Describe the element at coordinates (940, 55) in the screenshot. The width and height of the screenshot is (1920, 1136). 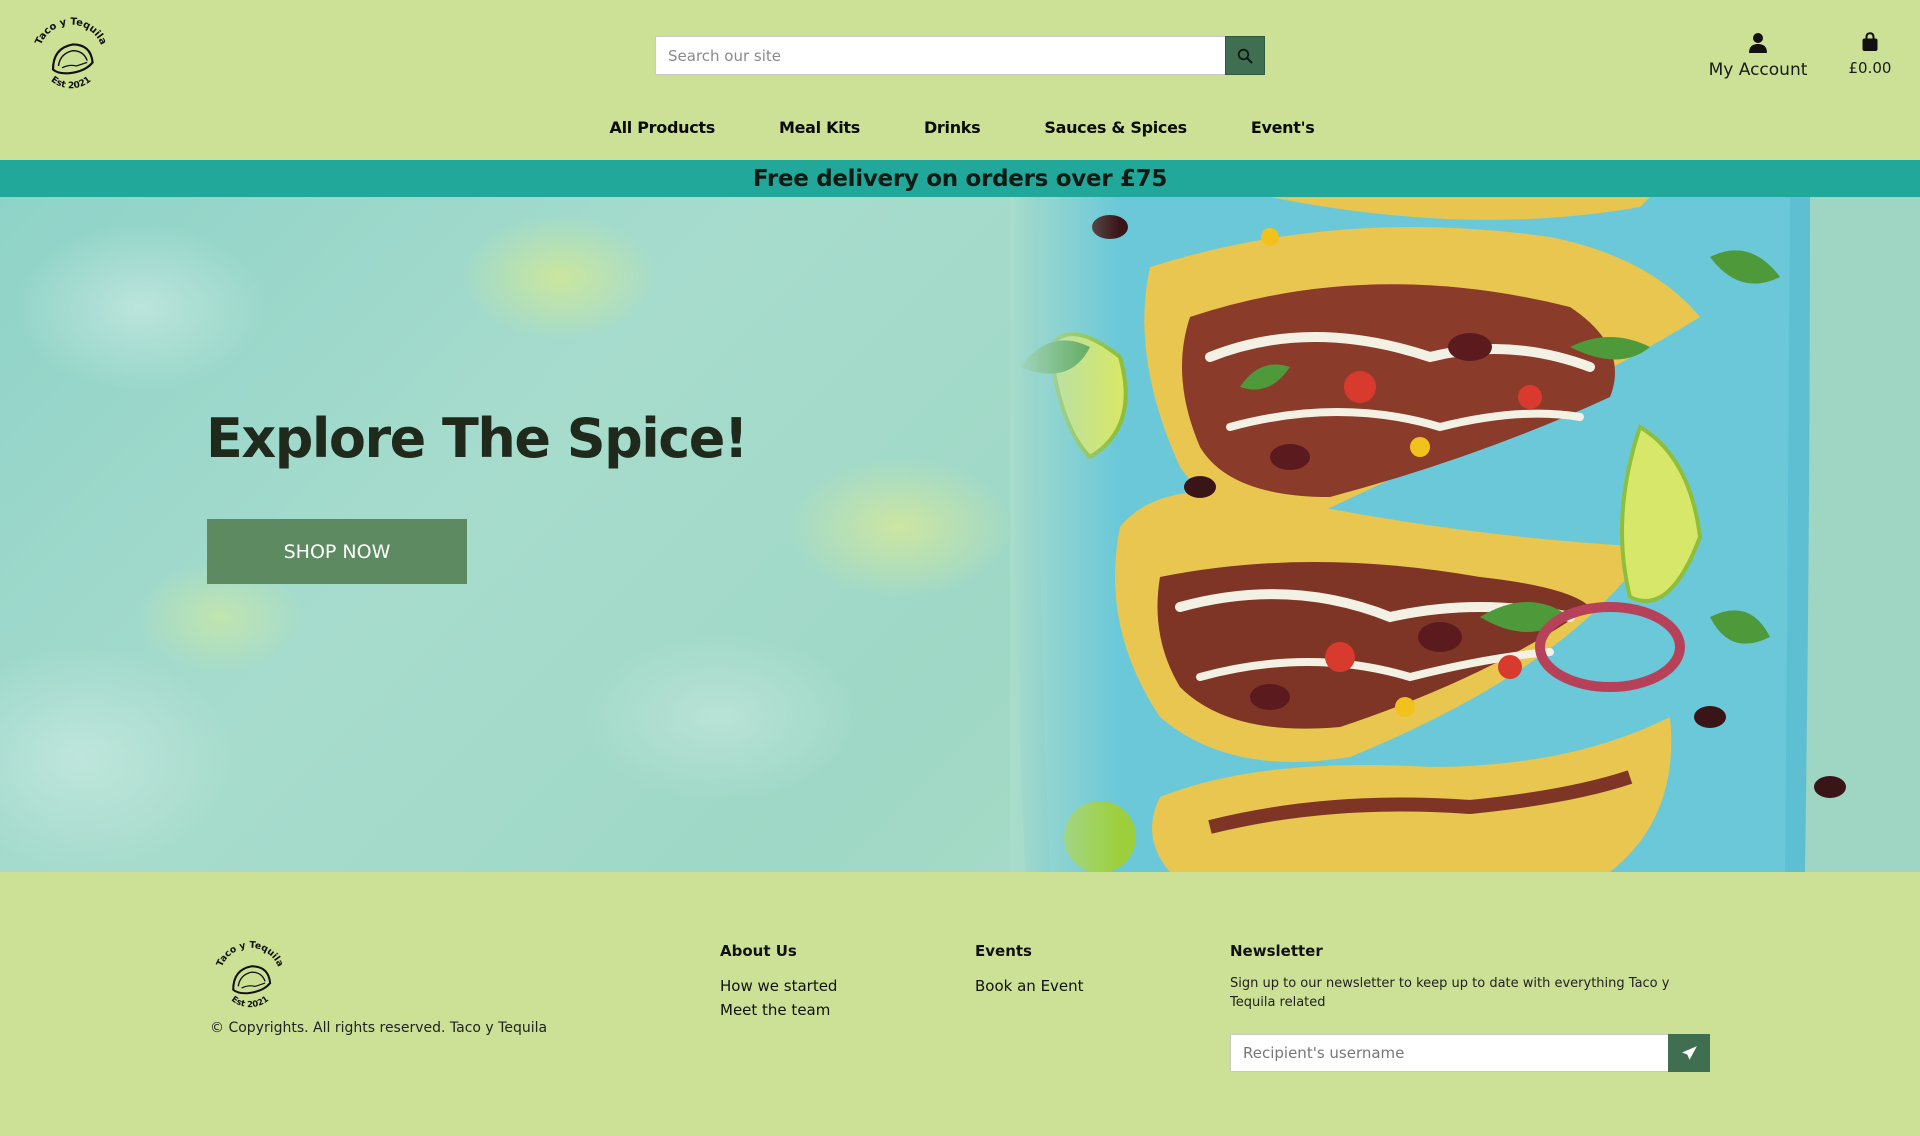
I see `search-input` at that location.